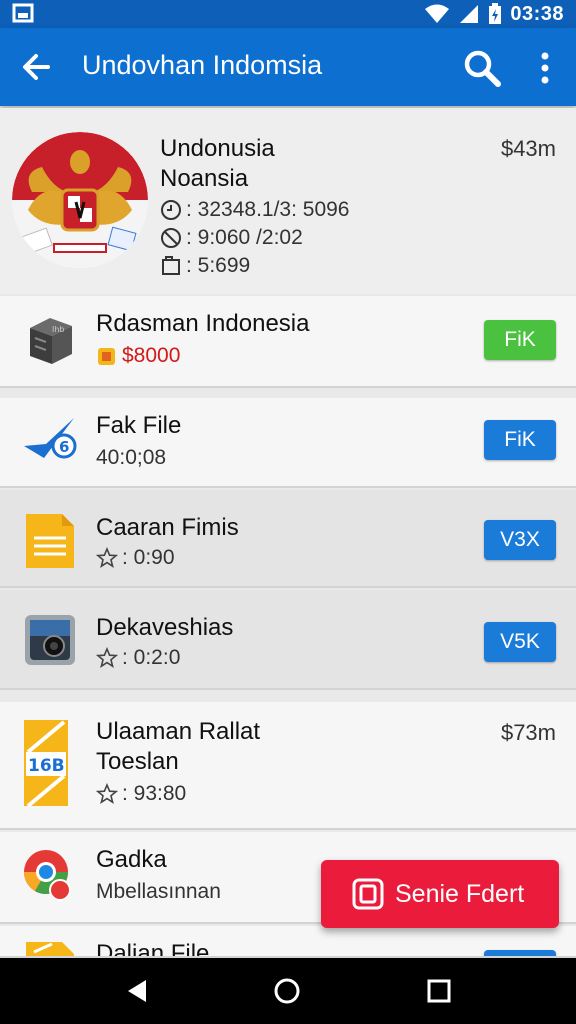 Image resolution: width=576 pixels, height=1024 pixels. I want to click on folder-icon, so click(171, 265).